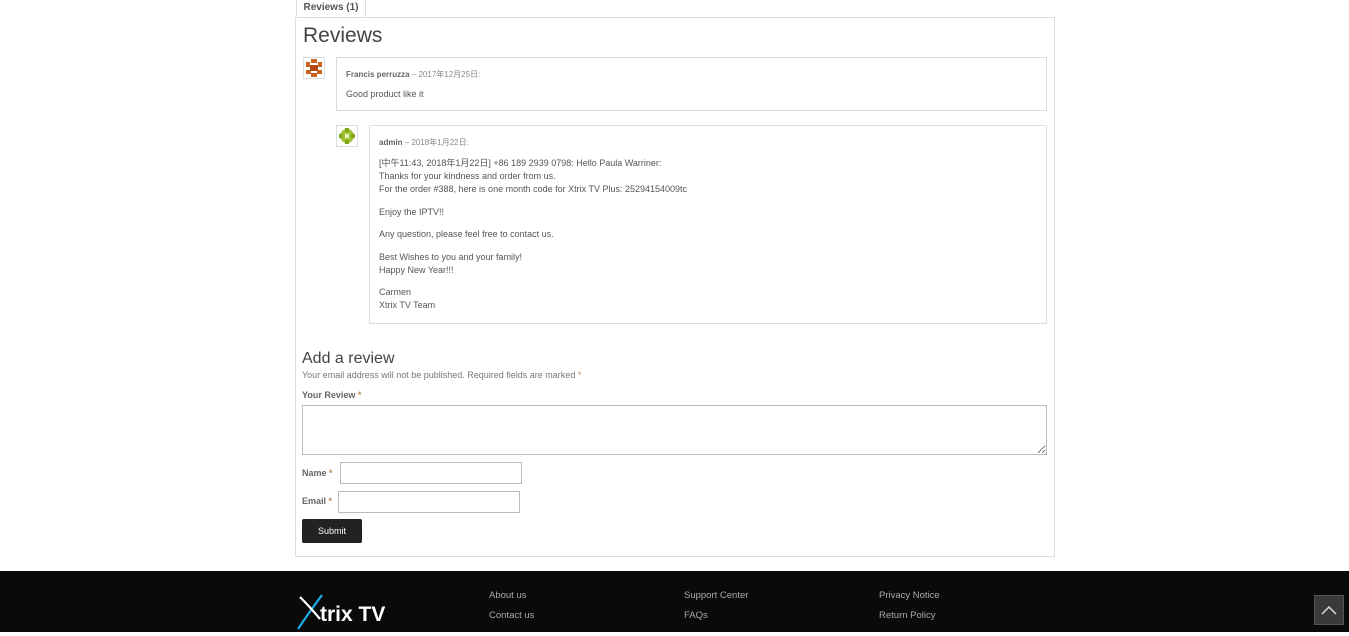 The image size is (1349, 636). Describe the element at coordinates (429, 502) in the screenshot. I see `email-field` at that location.